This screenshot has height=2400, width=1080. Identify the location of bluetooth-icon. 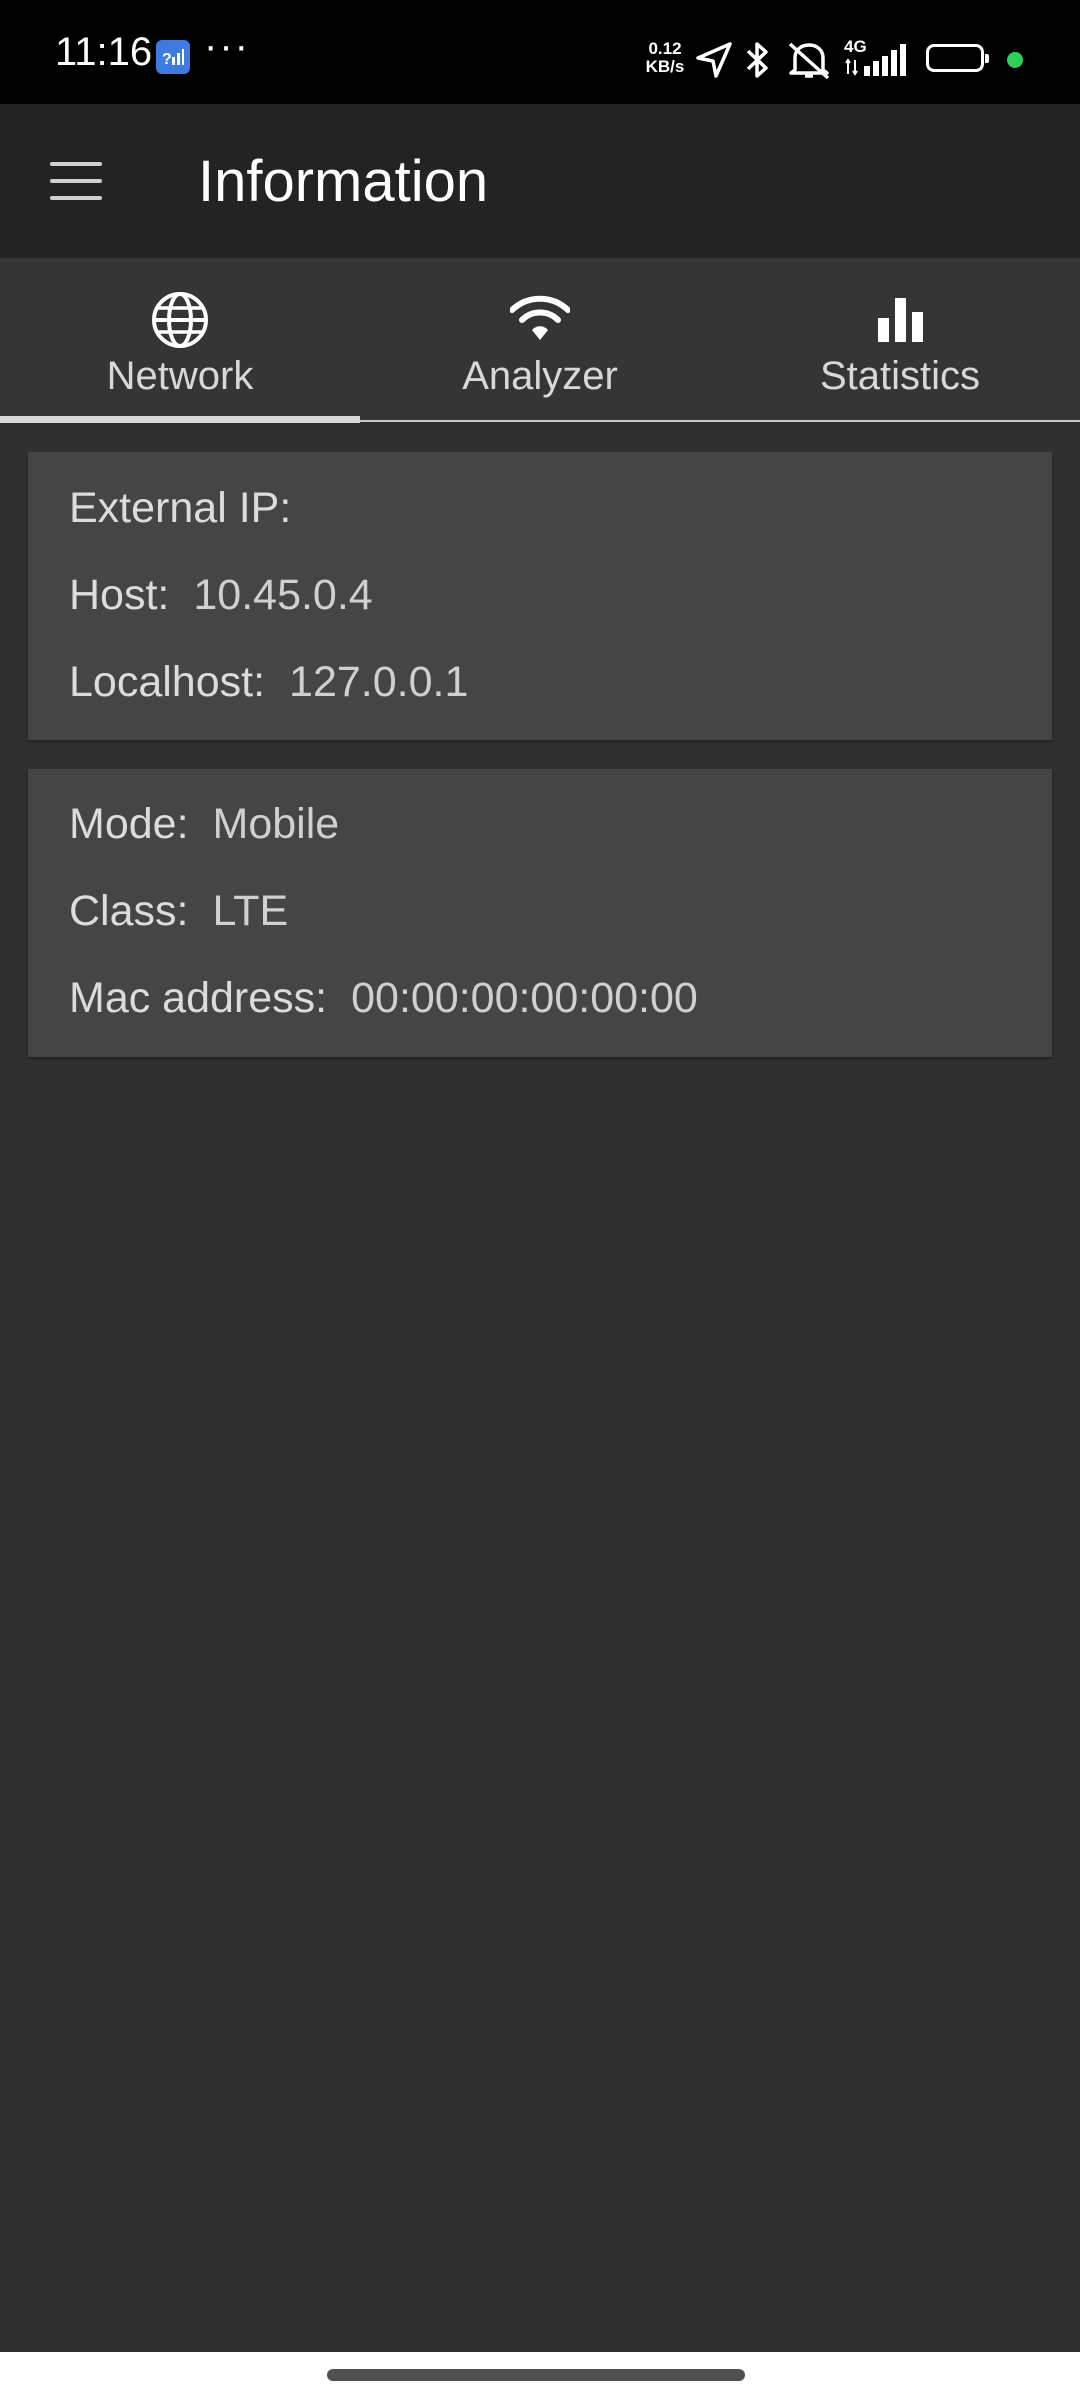
(758, 62).